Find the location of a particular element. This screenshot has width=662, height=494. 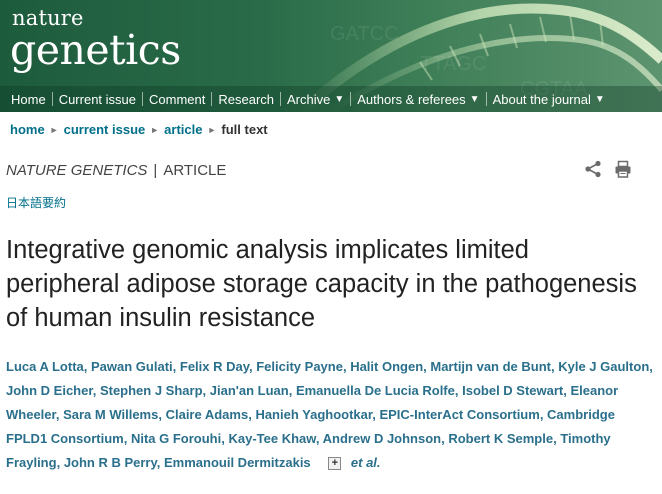

share-icon is located at coordinates (593, 169).